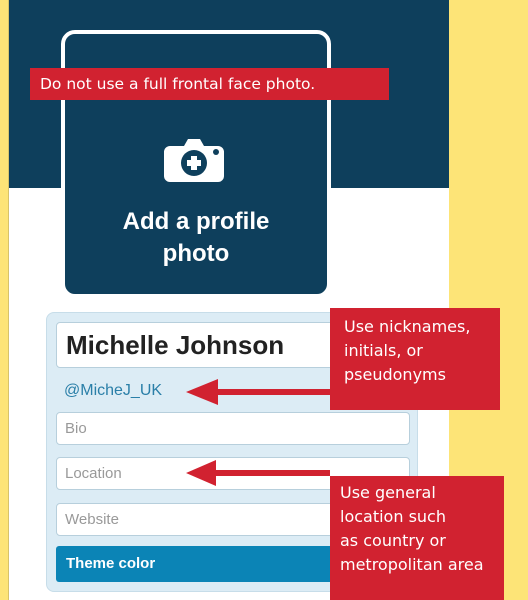 The width and height of the screenshot is (528, 600). What do you see at coordinates (383, 350) in the screenshot?
I see `nickname-note-line: initials, or` at bounding box center [383, 350].